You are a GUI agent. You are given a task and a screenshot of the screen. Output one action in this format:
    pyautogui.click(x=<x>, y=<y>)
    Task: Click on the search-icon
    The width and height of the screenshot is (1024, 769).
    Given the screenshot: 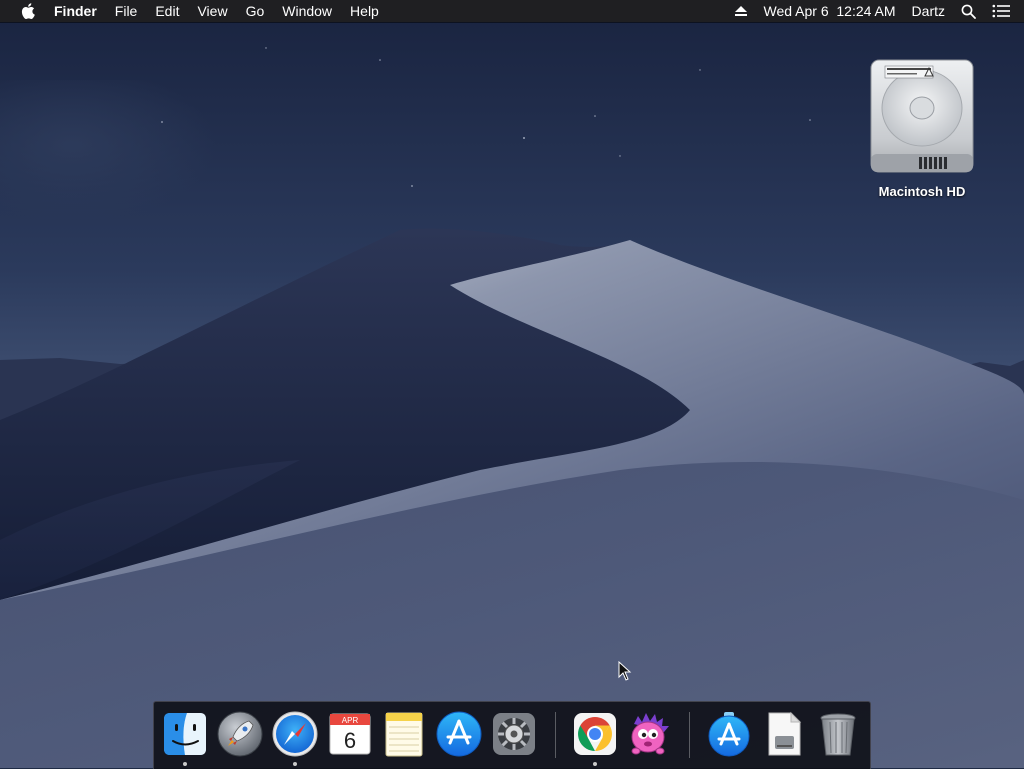 What is the action you would take?
    pyautogui.click(x=968, y=11)
    